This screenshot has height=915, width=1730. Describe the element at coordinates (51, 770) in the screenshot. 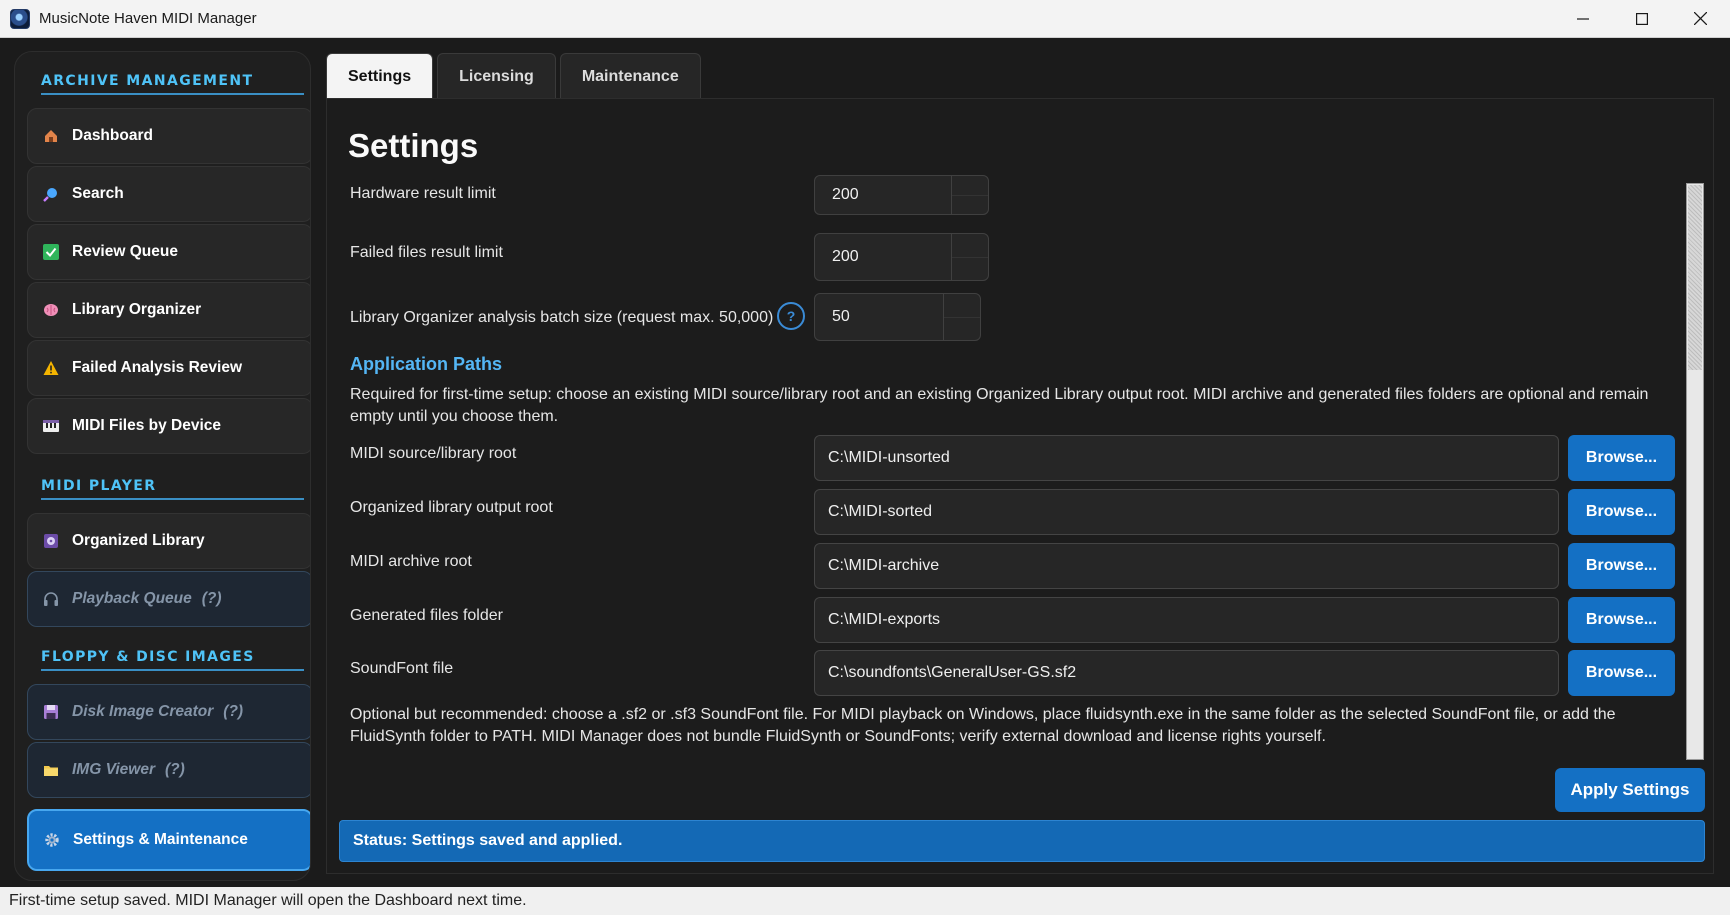

I see `folder-icon` at that location.